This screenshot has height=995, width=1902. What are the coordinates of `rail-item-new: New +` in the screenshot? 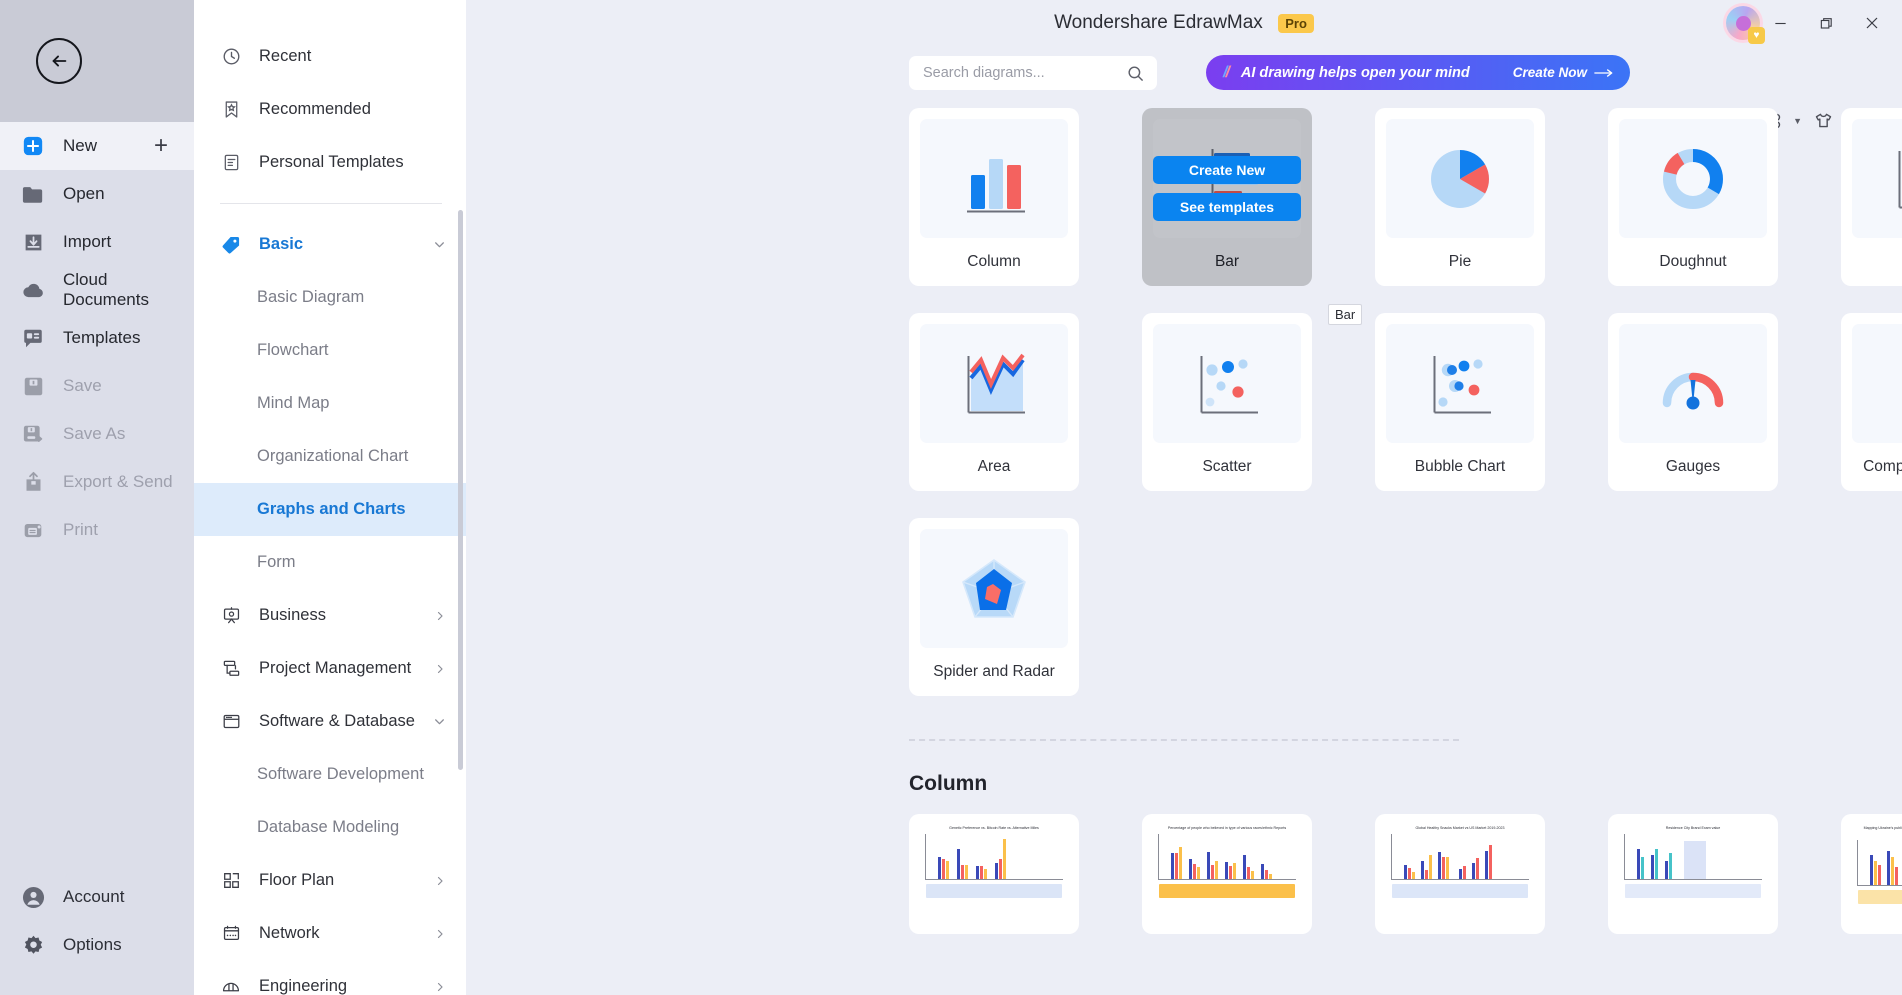 It's located at (97, 146).